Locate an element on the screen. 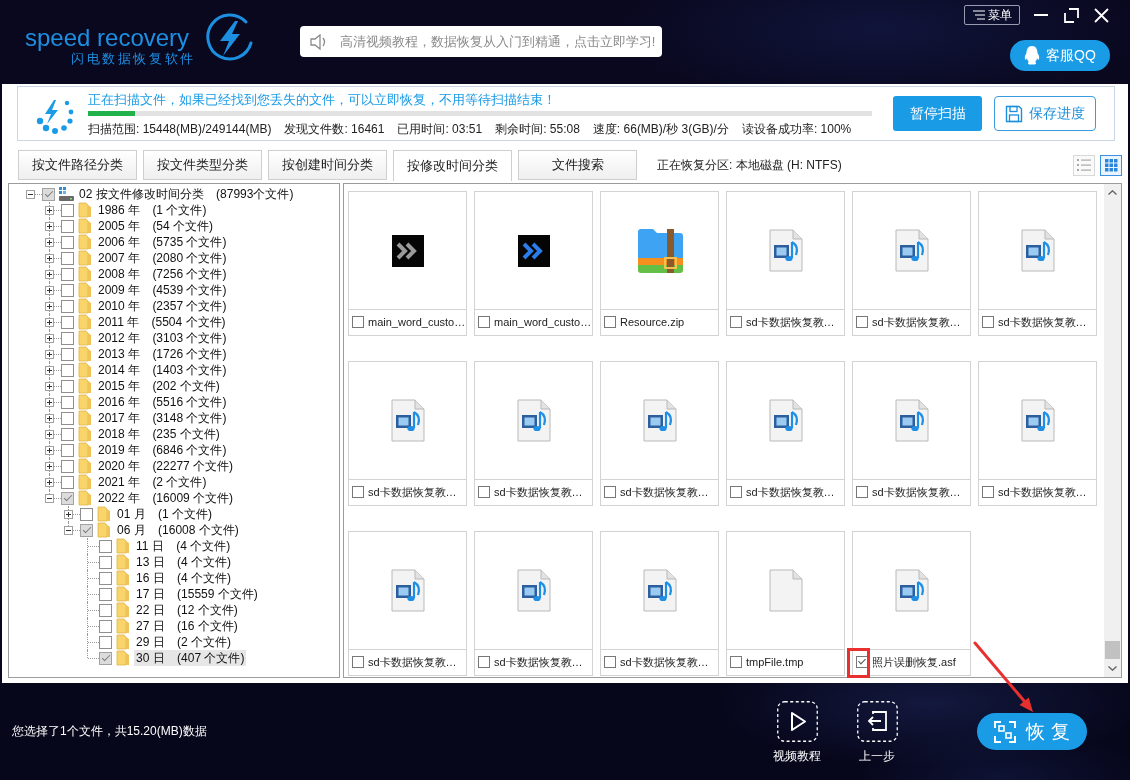 This screenshot has width=1130, height=780. file-tile: 照片误删恢复.asf is located at coordinates (911, 603).